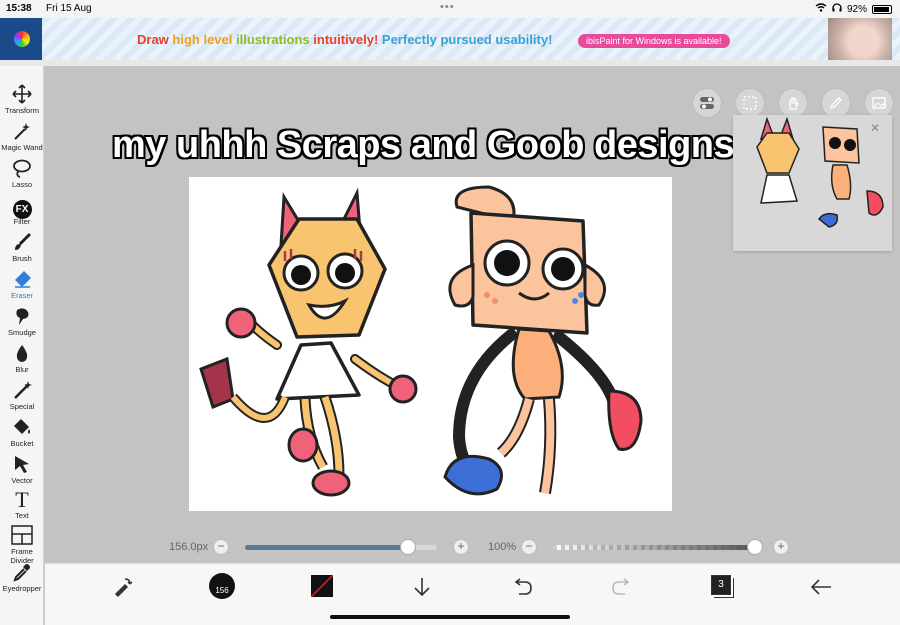 The image size is (900, 625). I want to click on tool-frame-divider: Frame Divider, so click(22, 545).